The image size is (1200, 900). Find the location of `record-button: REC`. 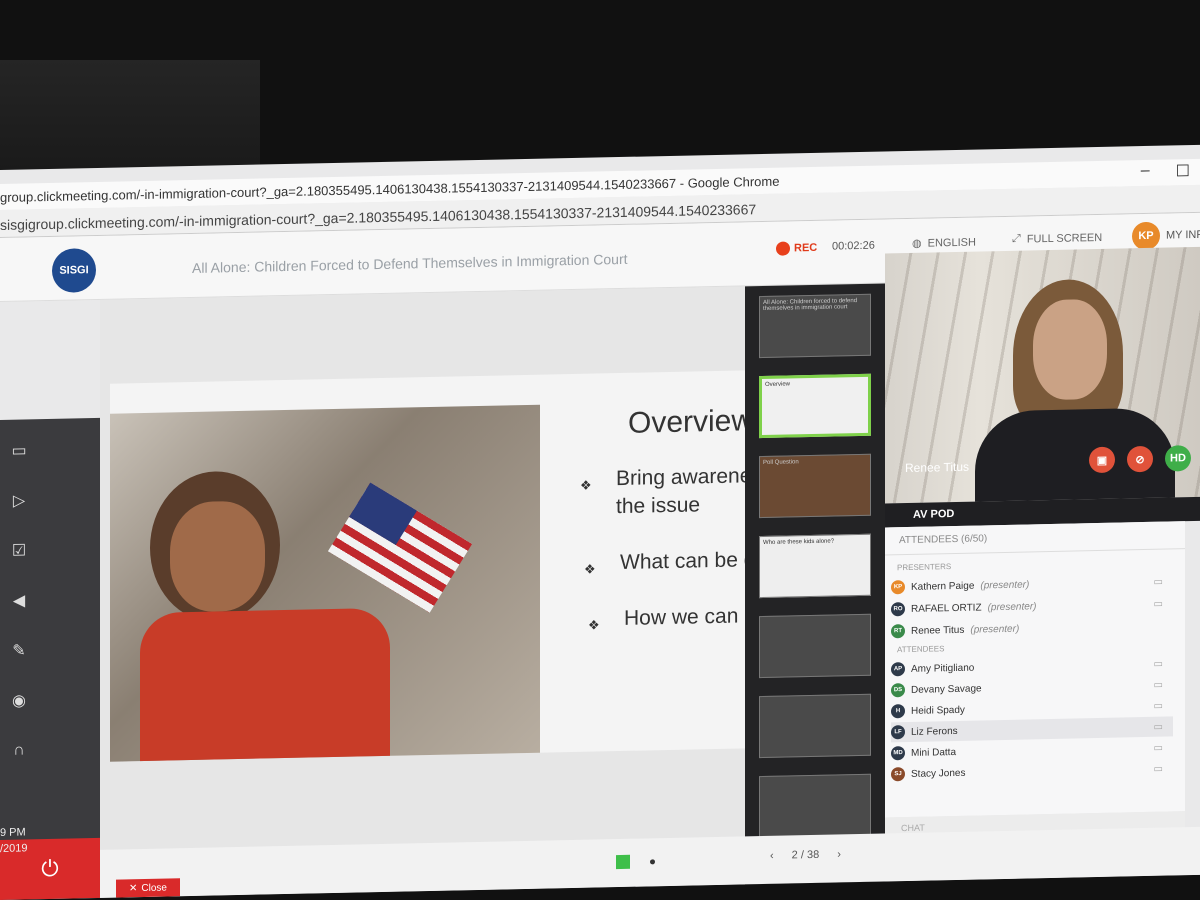

record-button: REC is located at coordinates (796, 248).